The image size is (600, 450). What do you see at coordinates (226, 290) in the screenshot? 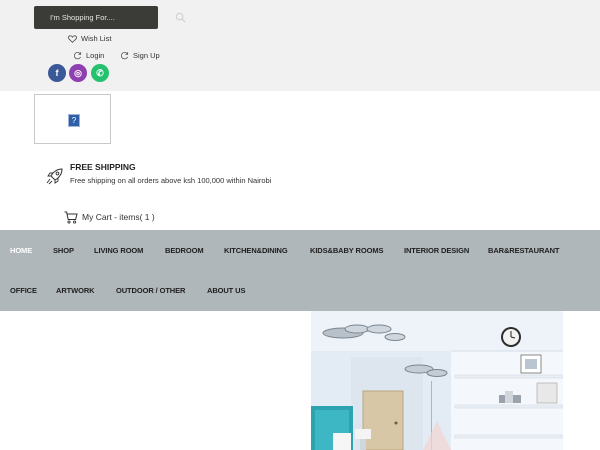
I see `nav-item-about-us: ABOUT US` at bounding box center [226, 290].